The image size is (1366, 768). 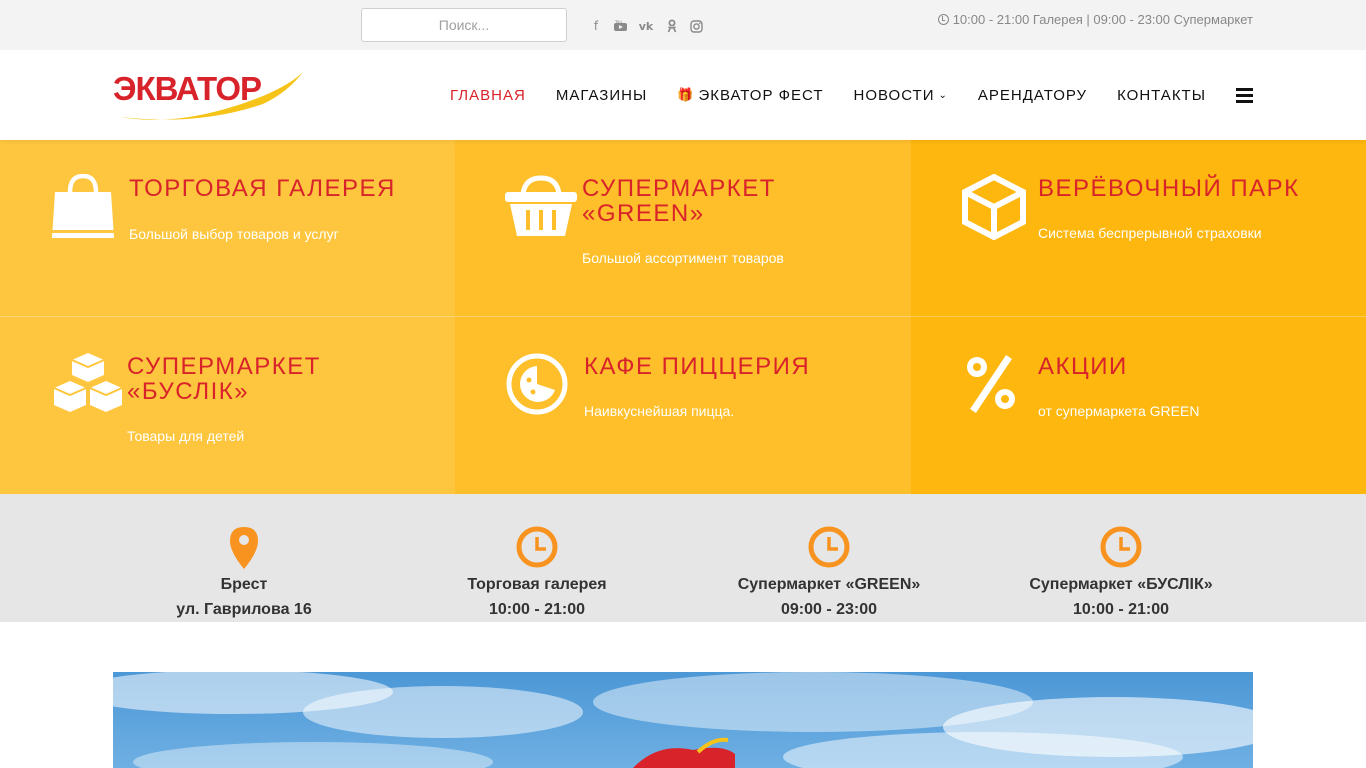 What do you see at coordinates (1121, 584) in the screenshot?
I see `info-line1: Супермаркет «БУСЛІК»` at bounding box center [1121, 584].